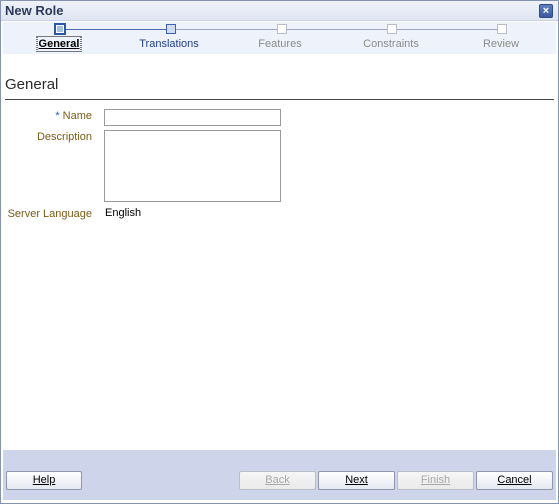  What do you see at coordinates (64, 137) in the screenshot?
I see `description-label: Description` at bounding box center [64, 137].